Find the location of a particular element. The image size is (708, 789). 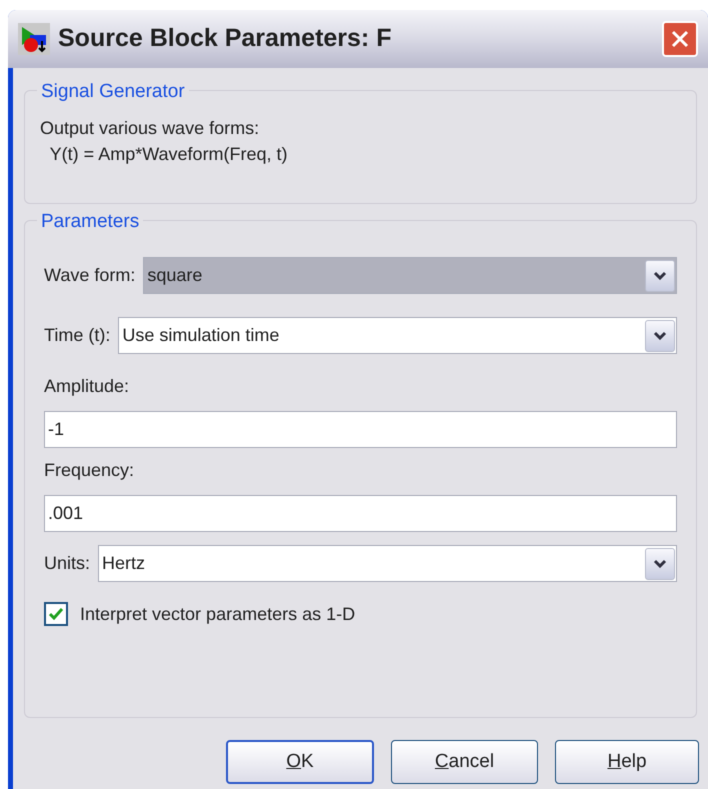

input-field: .001 is located at coordinates (360, 513).